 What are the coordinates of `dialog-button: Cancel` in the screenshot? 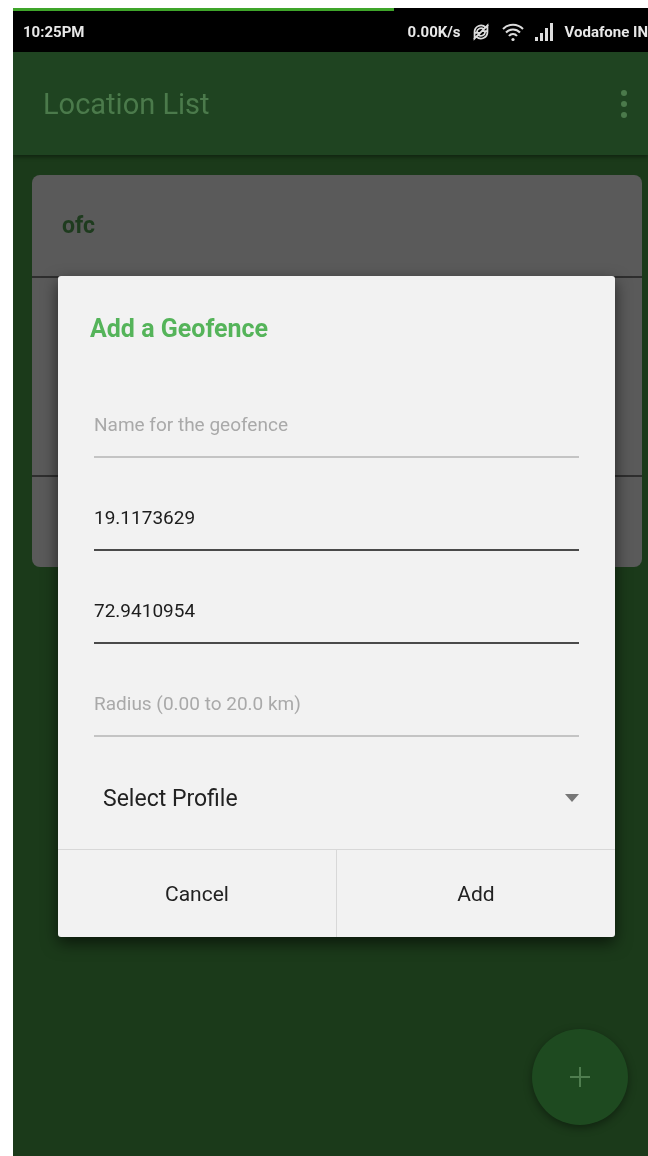 It's located at (197, 893).